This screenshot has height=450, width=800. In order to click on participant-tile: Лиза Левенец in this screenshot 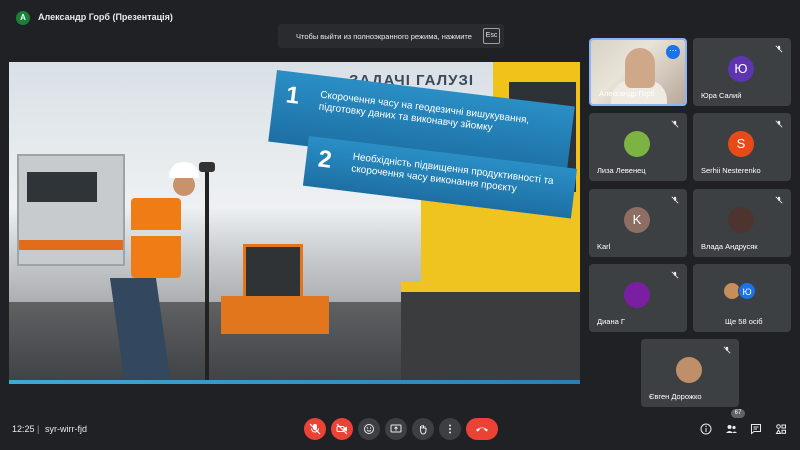, I will do `click(638, 147)`.